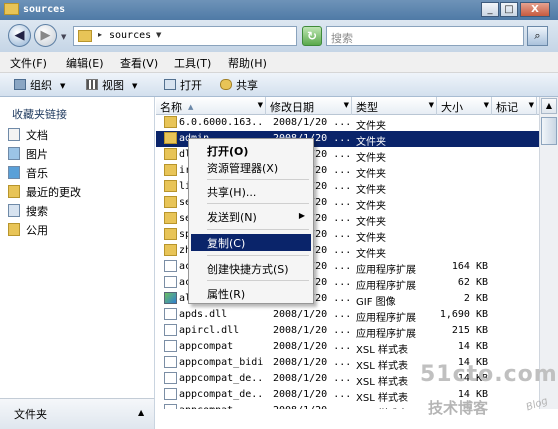 The height and width of the screenshot is (429, 558). Describe the element at coordinates (347, 331) in the screenshot. I see `file-row: apircl.dll 2008/1/20 ... 应用程序扩展 215 KB` at that location.